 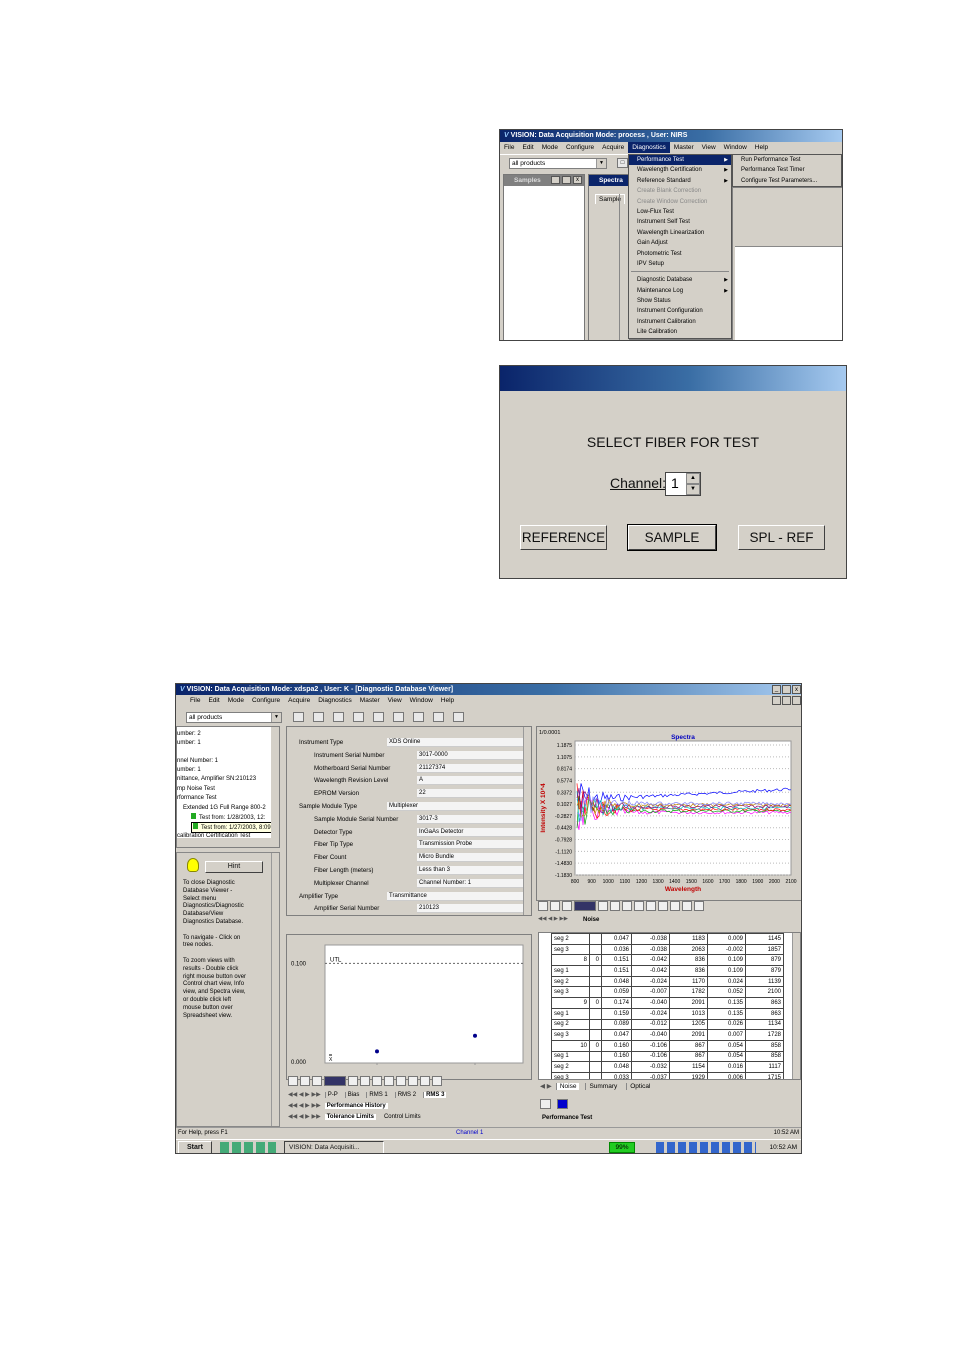 What do you see at coordinates (318, 717) in the screenshot?
I see `open-file-icon` at bounding box center [318, 717].